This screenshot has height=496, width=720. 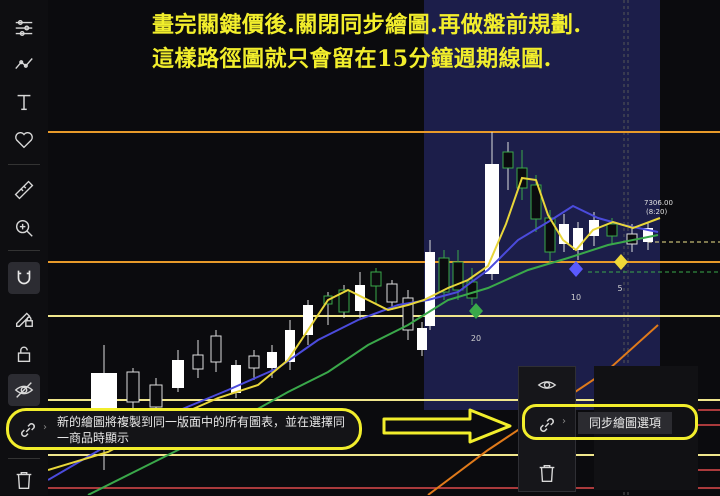 What do you see at coordinates (352, 59) in the screenshot?
I see `caption-line-2: 這樣路徑圖就只會留在15分鐘週期線圖.` at bounding box center [352, 59].